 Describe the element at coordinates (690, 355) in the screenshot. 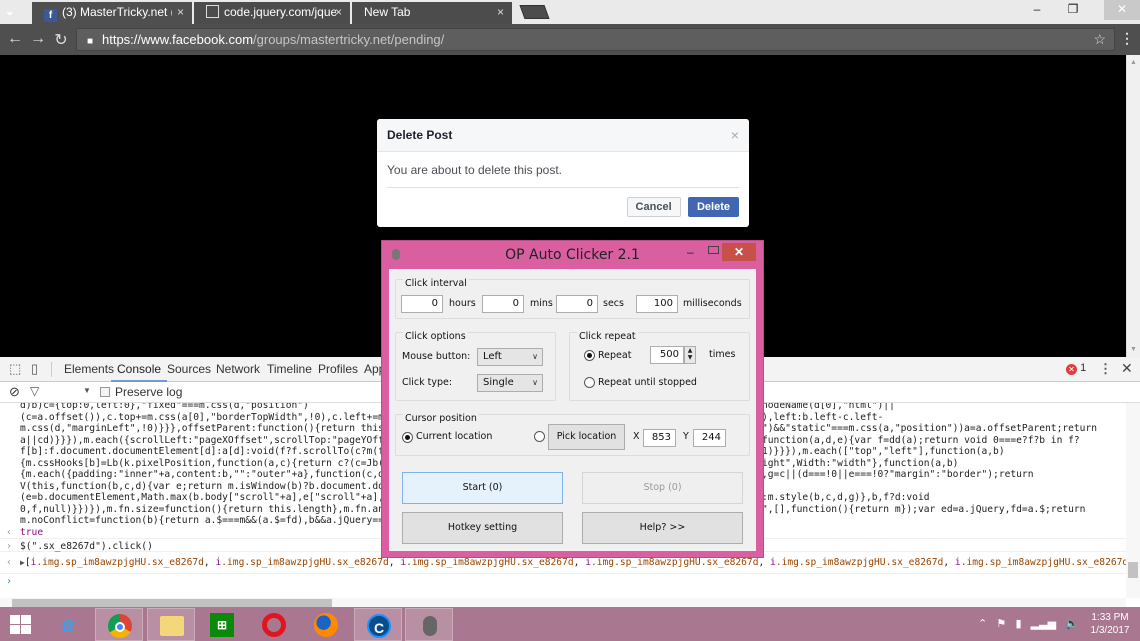

I see `repeat-count-stepper: ▲ ▼` at that location.